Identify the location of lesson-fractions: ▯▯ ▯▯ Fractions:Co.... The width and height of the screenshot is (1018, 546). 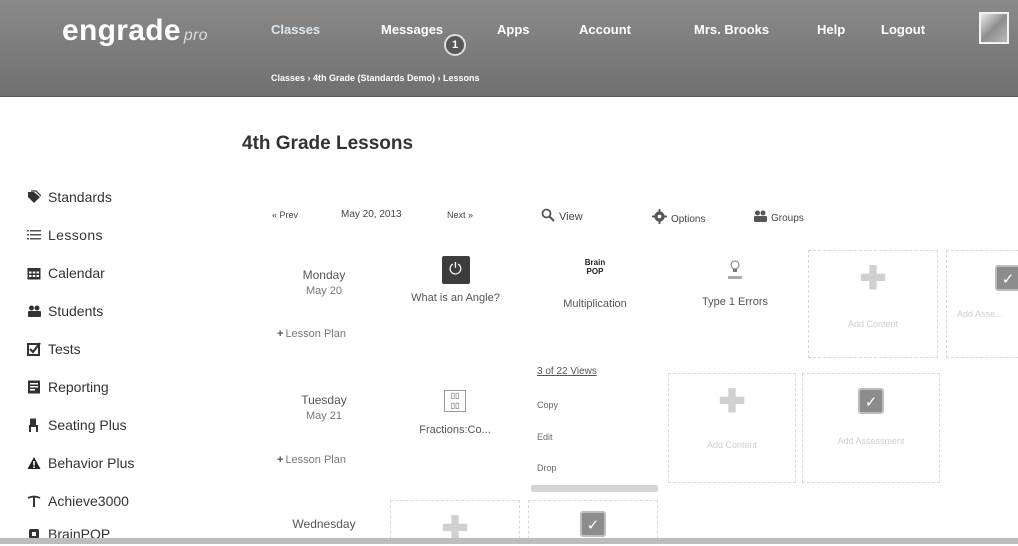
(455, 413).